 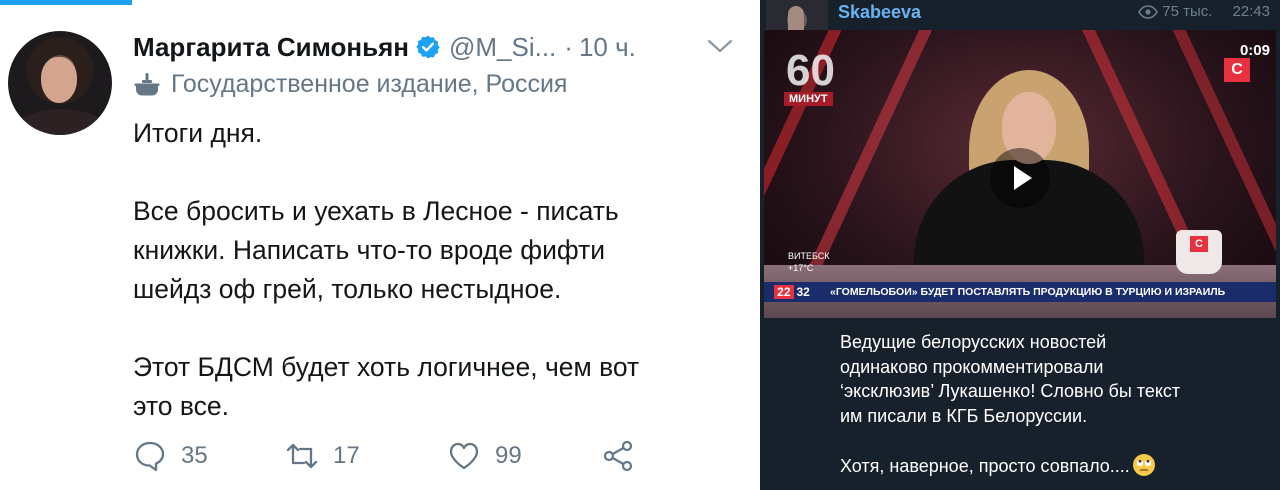 I want to click on state-media-label: Государственное издание, Россия, so click(x=350, y=84).